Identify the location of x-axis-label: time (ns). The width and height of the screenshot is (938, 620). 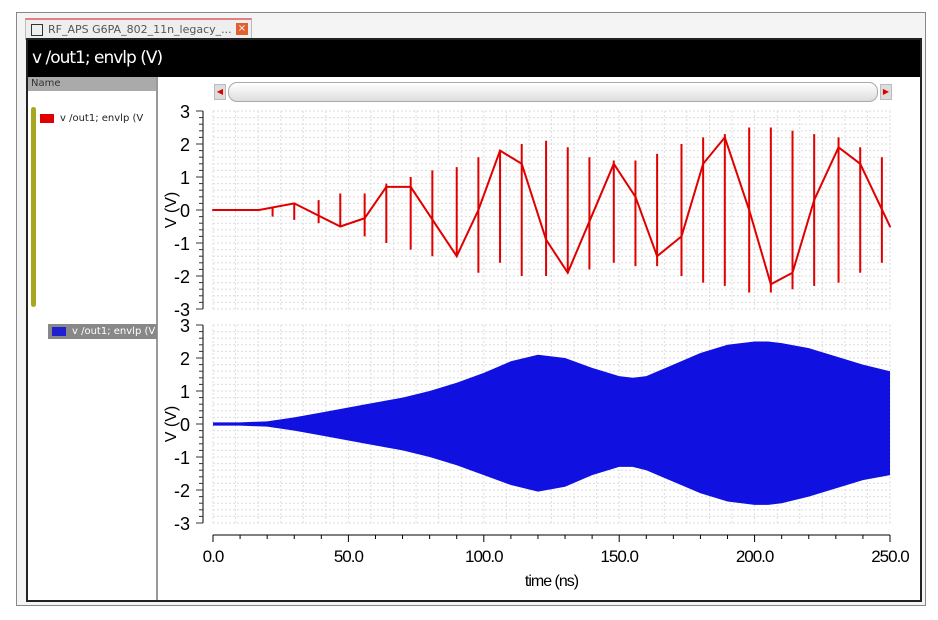
(552, 581).